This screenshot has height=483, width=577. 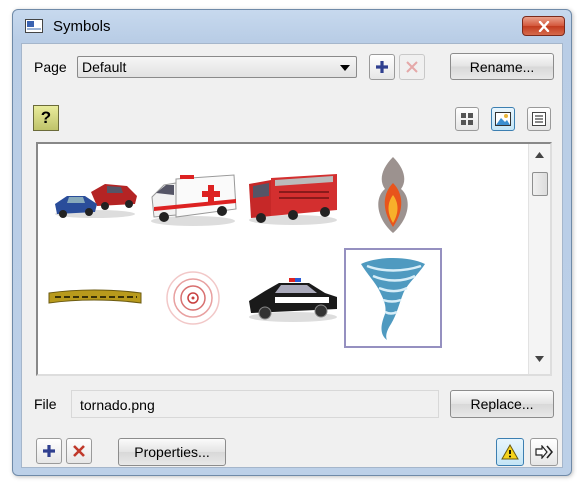 I want to click on grid-view-button, so click(x=467, y=119).